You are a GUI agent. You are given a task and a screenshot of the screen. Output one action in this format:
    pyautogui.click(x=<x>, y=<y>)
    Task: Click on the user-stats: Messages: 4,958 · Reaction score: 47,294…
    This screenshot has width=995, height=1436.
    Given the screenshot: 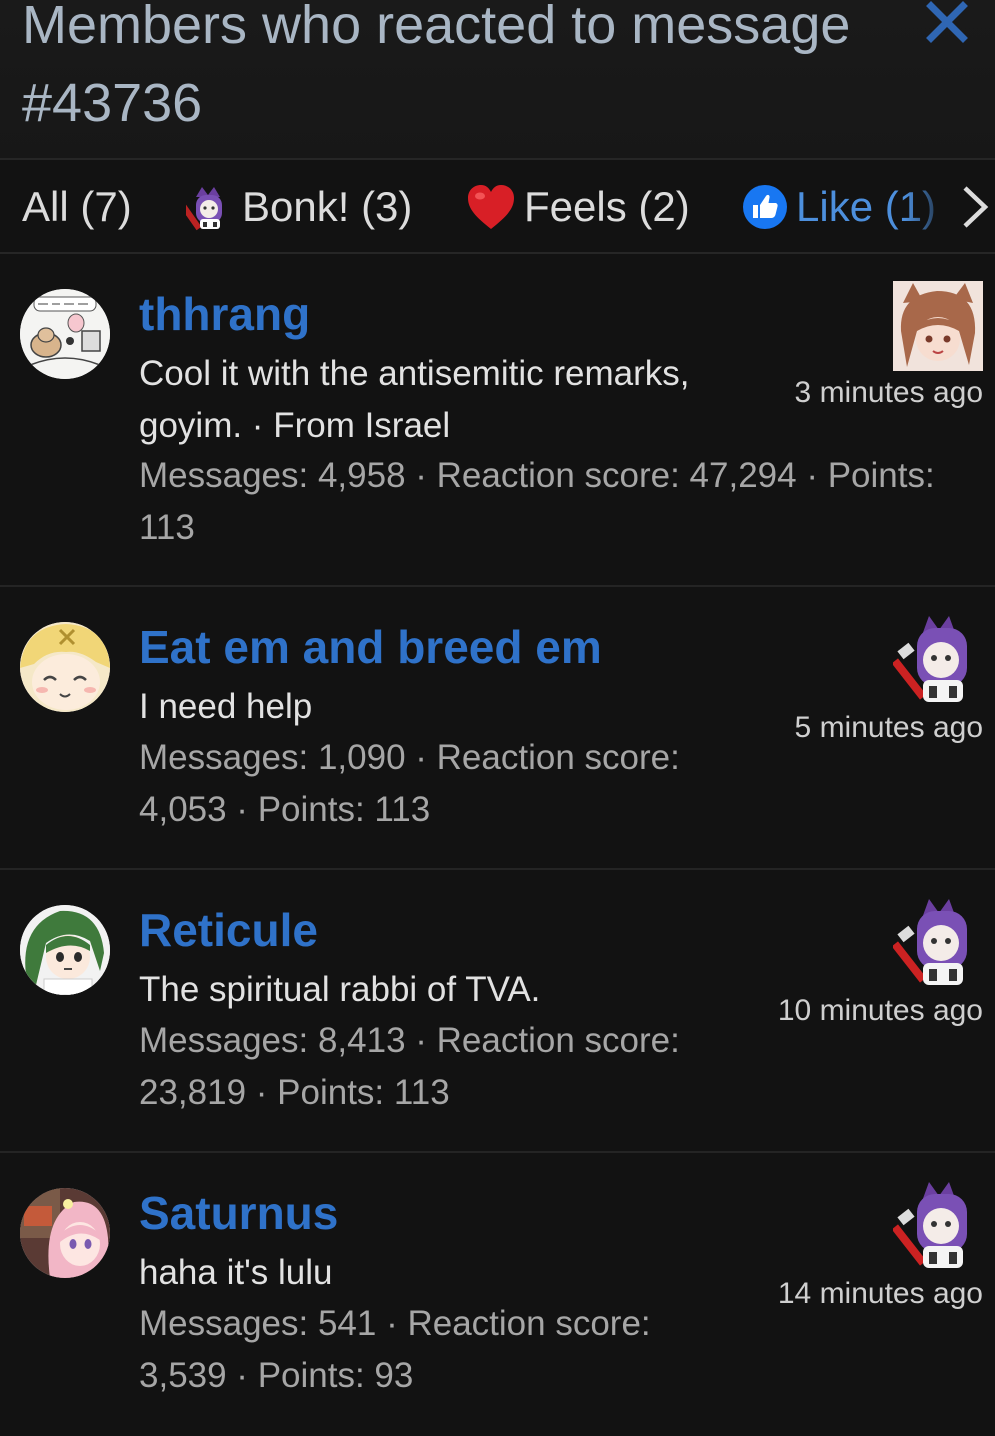 What is the action you would take?
    pyautogui.click(x=537, y=501)
    